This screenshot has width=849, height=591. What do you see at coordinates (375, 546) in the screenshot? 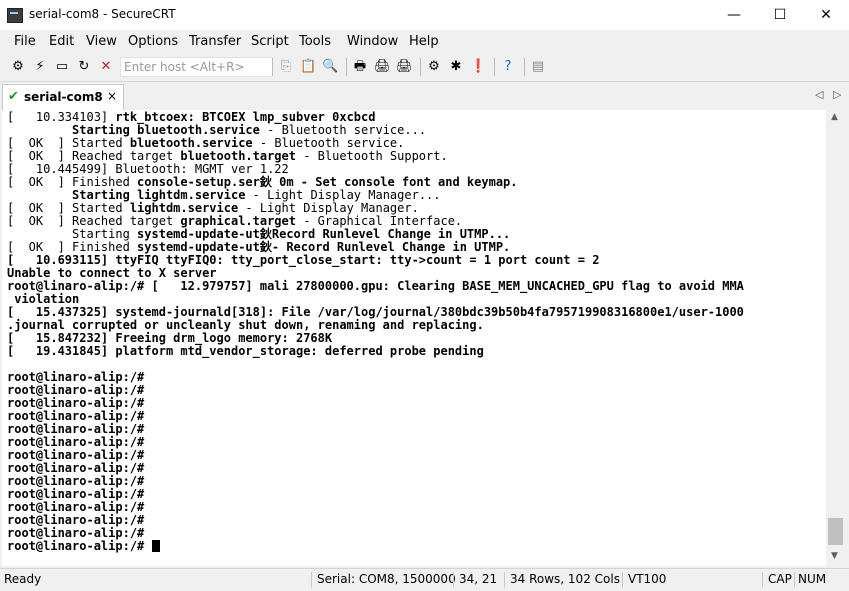
I see `terminal-line: root@linaro-alip:/#` at bounding box center [375, 546].